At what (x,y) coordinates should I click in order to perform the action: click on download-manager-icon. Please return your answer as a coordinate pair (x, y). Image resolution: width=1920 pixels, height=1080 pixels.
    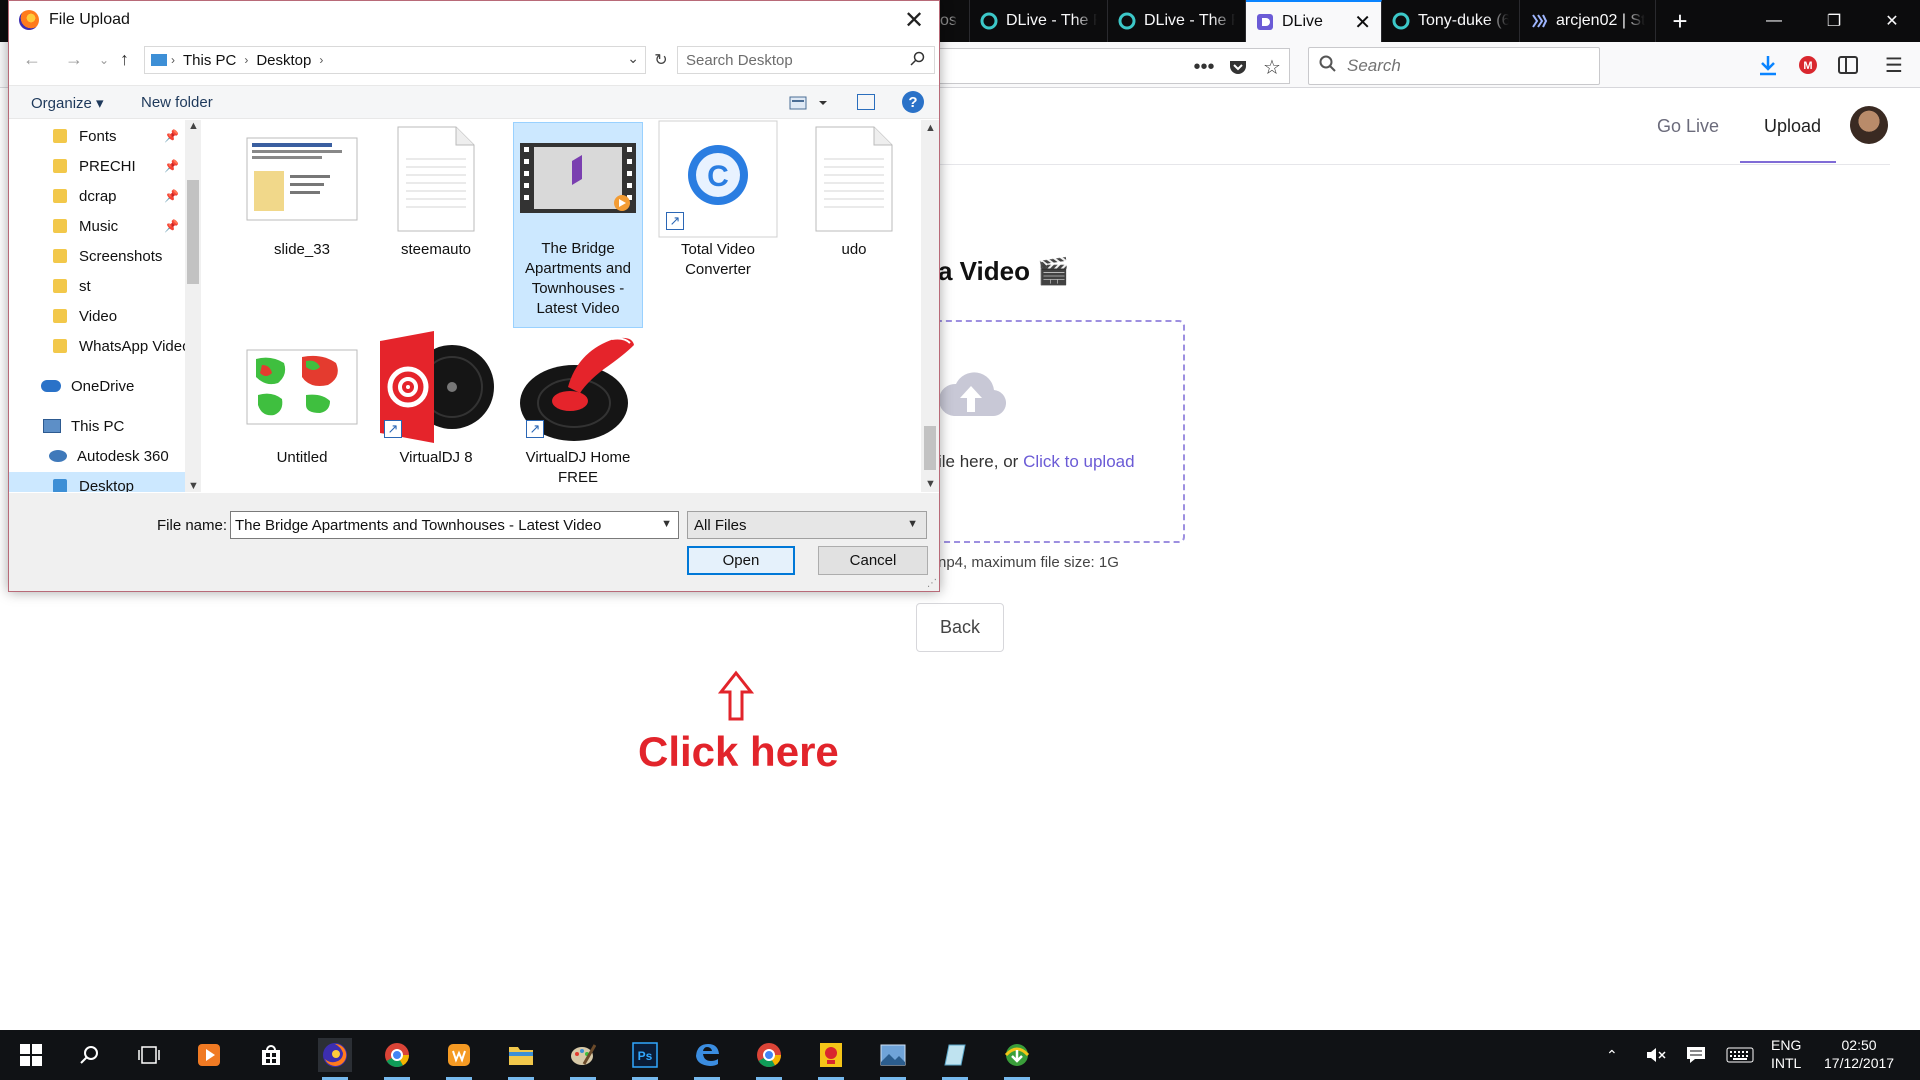
    Looking at the image, I should click on (1017, 1059).